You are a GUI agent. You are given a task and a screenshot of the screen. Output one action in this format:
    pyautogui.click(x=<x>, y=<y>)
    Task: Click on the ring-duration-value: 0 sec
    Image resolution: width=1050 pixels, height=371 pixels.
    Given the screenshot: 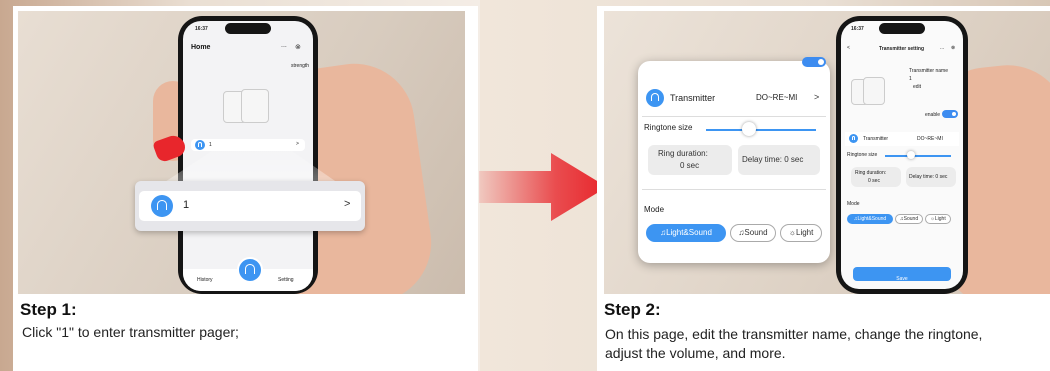 What is the action you would take?
    pyautogui.click(x=874, y=181)
    